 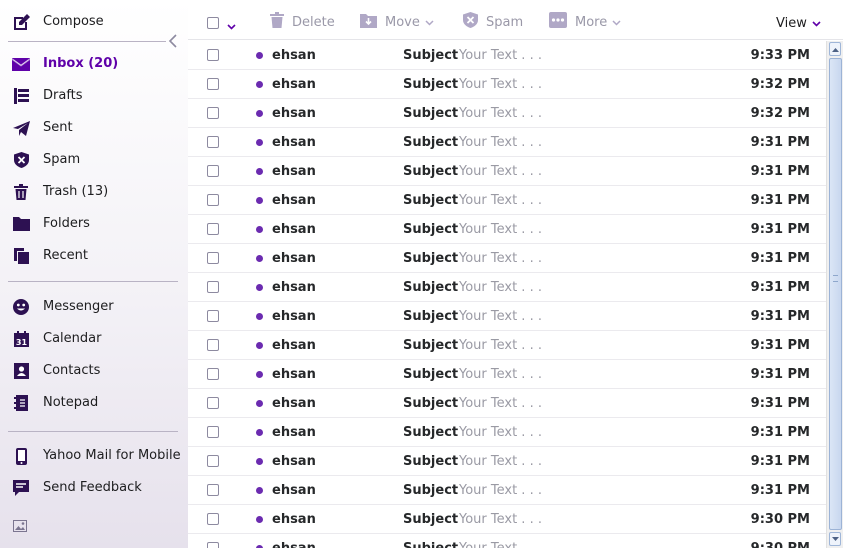 What do you see at coordinates (62, 159) in the screenshot?
I see `sidebar-item-label: Spam` at bounding box center [62, 159].